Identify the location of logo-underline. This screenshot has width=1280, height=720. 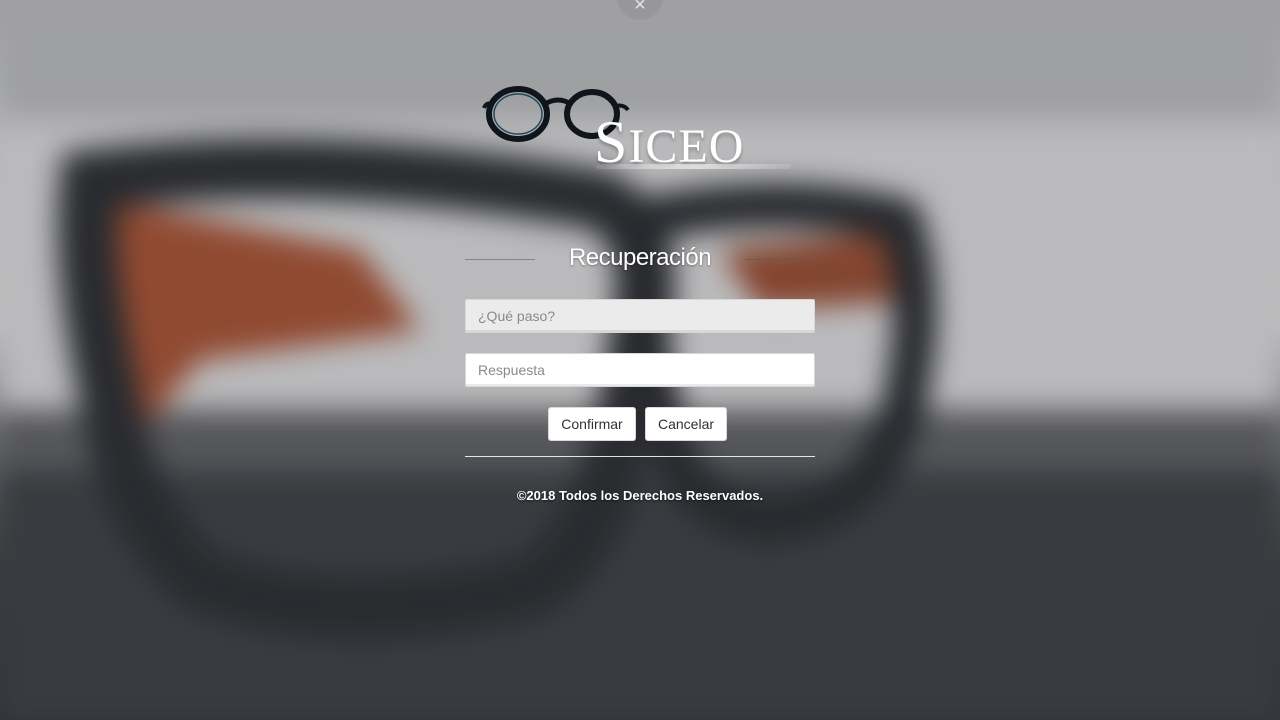
(693, 166).